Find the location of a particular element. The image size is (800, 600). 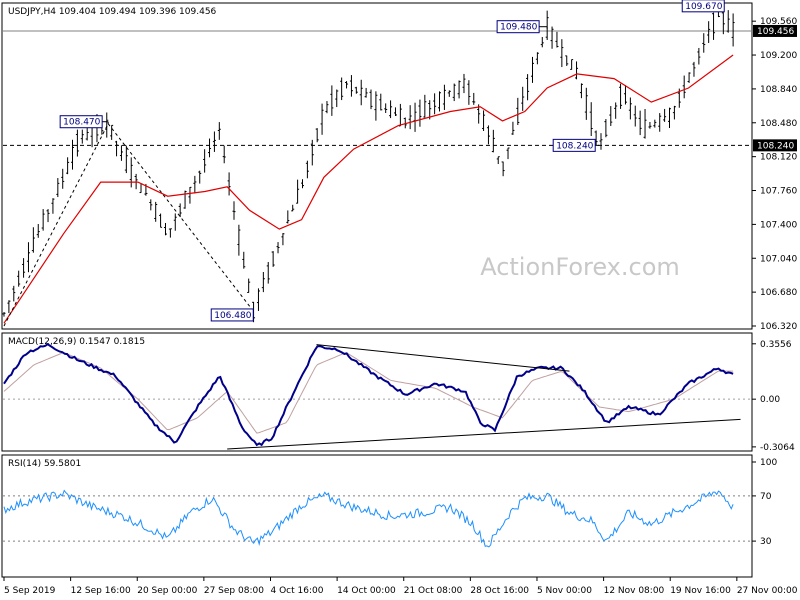

x-tick-label: 20 Sep 00:00 is located at coordinates (167, 591).